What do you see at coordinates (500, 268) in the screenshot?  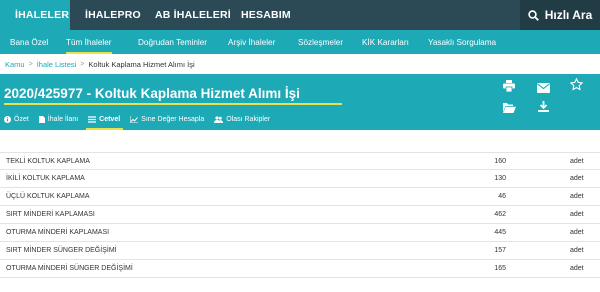 I see `item-quantity: 165` at bounding box center [500, 268].